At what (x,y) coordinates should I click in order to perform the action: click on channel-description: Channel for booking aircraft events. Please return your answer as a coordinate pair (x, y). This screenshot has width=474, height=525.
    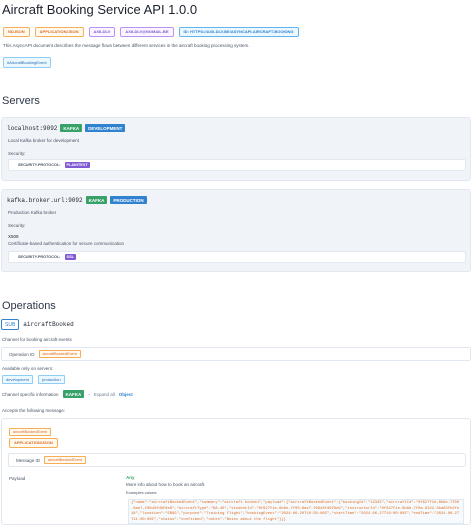
    Looking at the image, I should click on (37, 339).